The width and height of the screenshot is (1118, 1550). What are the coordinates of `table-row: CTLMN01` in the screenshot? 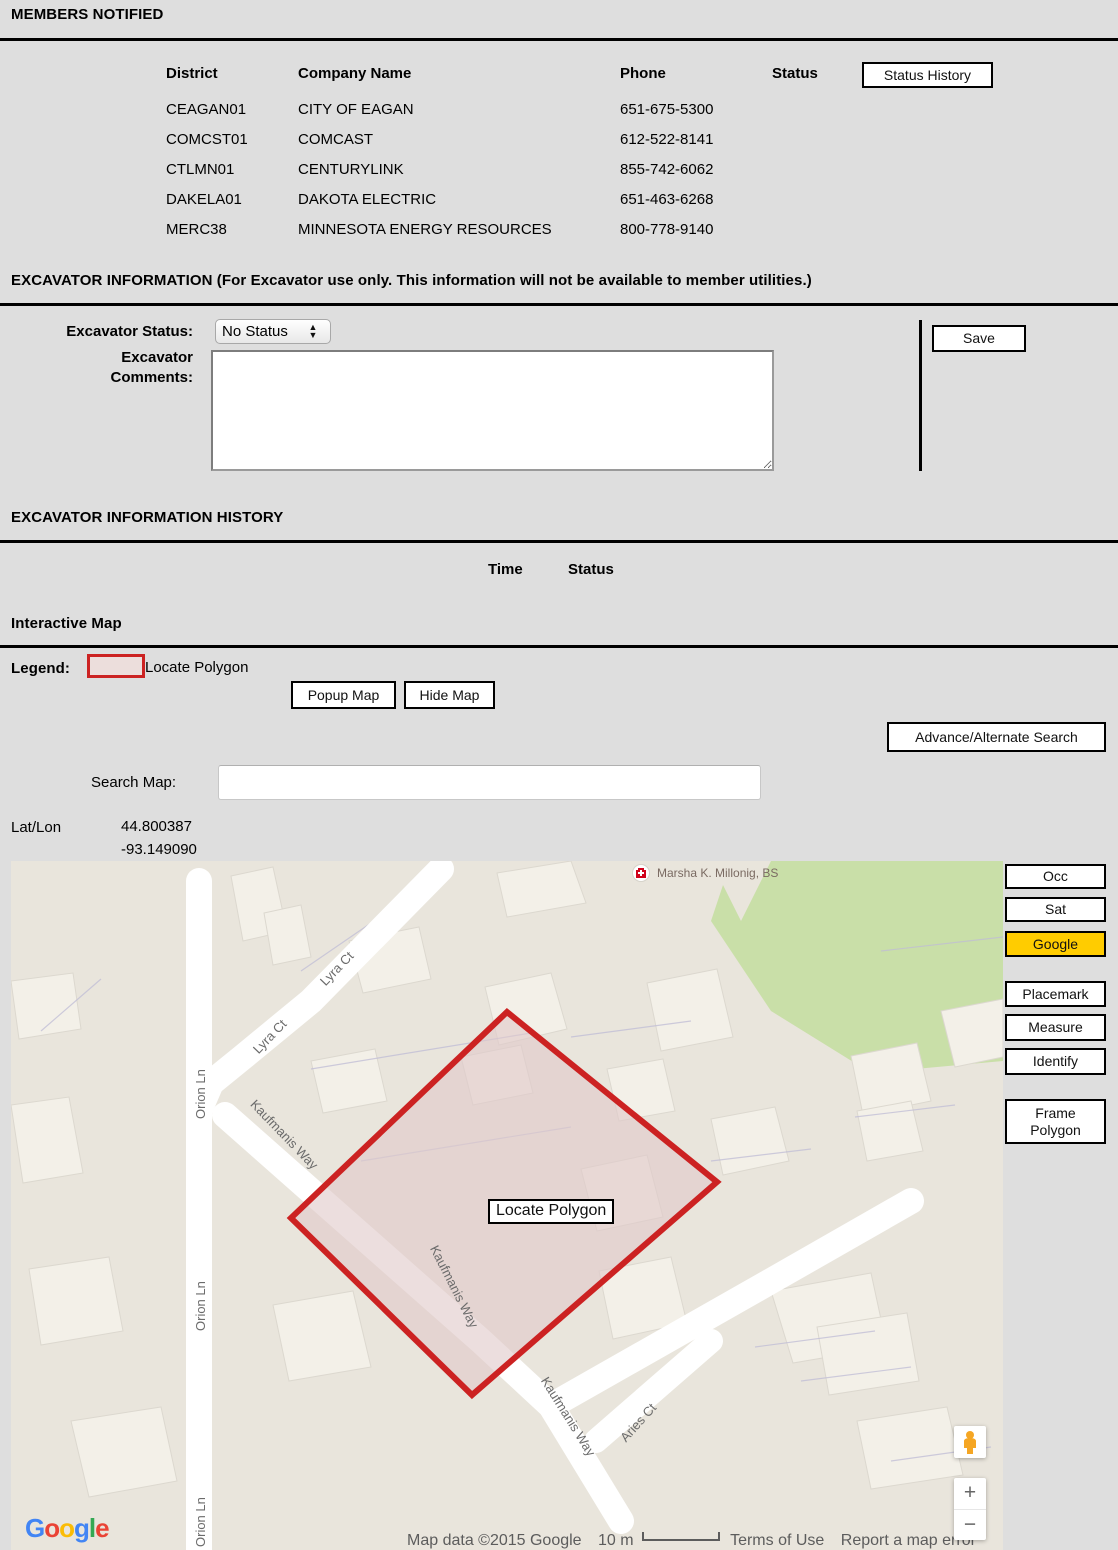 It's located at (200, 169).